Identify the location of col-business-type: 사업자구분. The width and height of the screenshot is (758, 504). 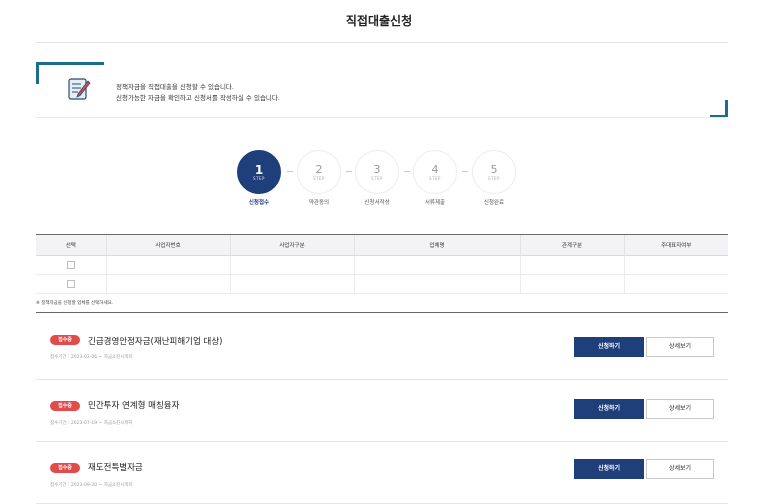
(291, 245).